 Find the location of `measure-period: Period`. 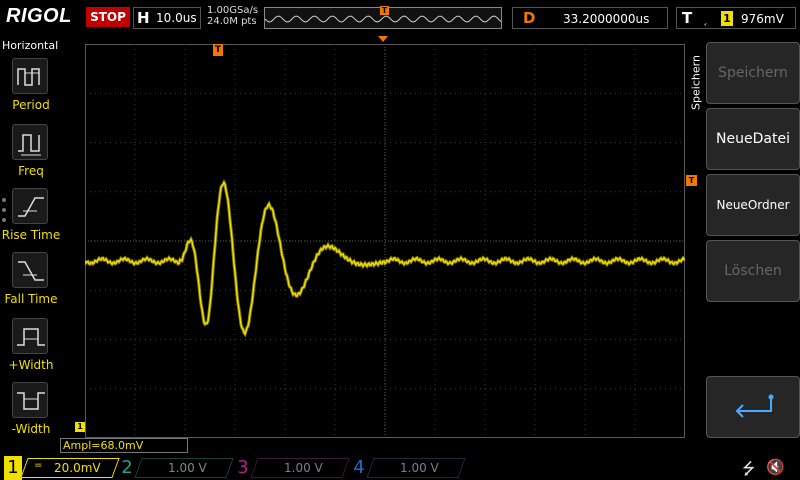

measure-period: Period is located at coordinates (31, 89).